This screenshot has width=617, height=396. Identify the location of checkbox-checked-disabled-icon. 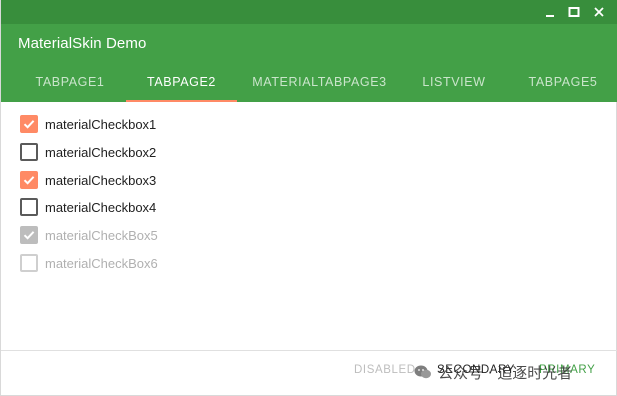
(29, 235).